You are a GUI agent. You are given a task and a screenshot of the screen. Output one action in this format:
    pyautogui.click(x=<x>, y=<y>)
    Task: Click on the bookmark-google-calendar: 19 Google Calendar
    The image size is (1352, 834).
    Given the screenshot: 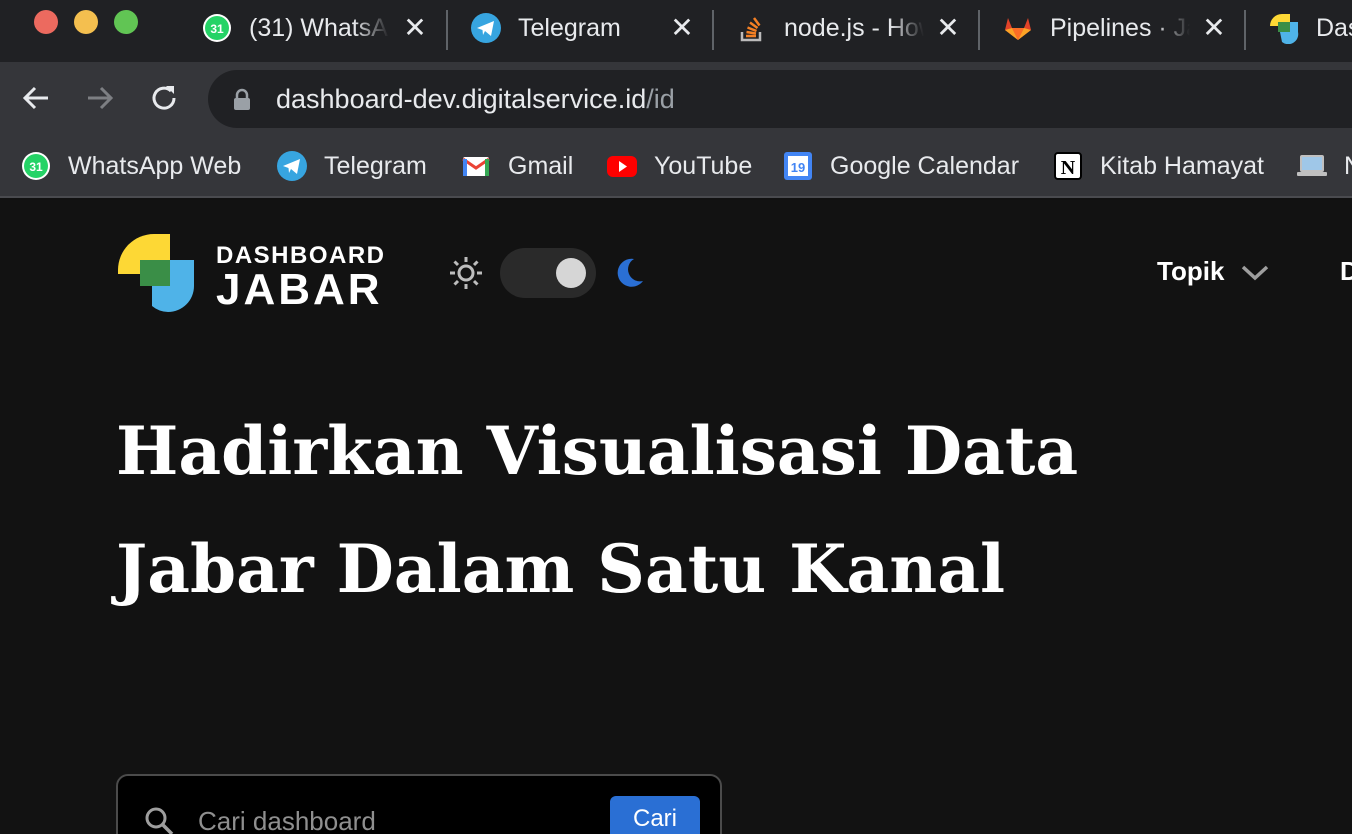 What is the action you would take?
    pyautogui.click(x=900, y=166)
    